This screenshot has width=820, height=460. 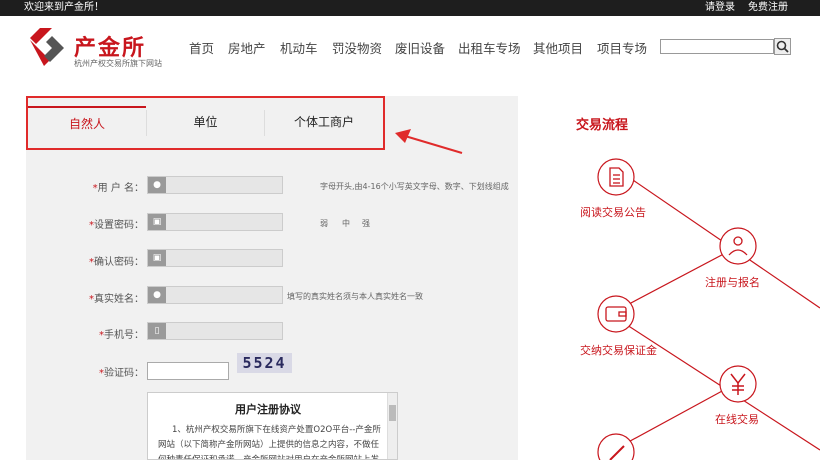 What do you see at coordinates (420, 47) in the screenshot?
I see `nav-item-equipment: 废旧设备` at bounding box center [420, 47].